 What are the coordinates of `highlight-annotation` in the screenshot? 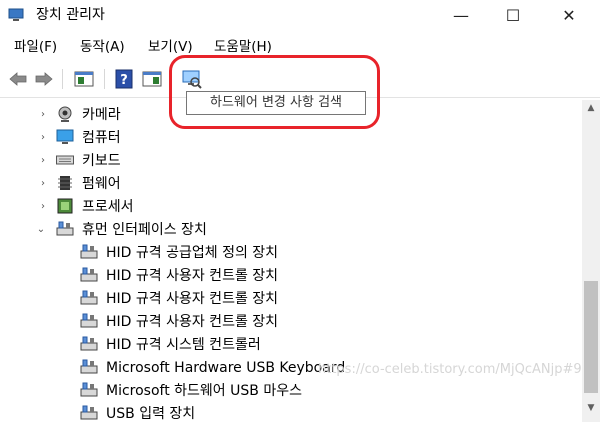 It's located at (274, 92).